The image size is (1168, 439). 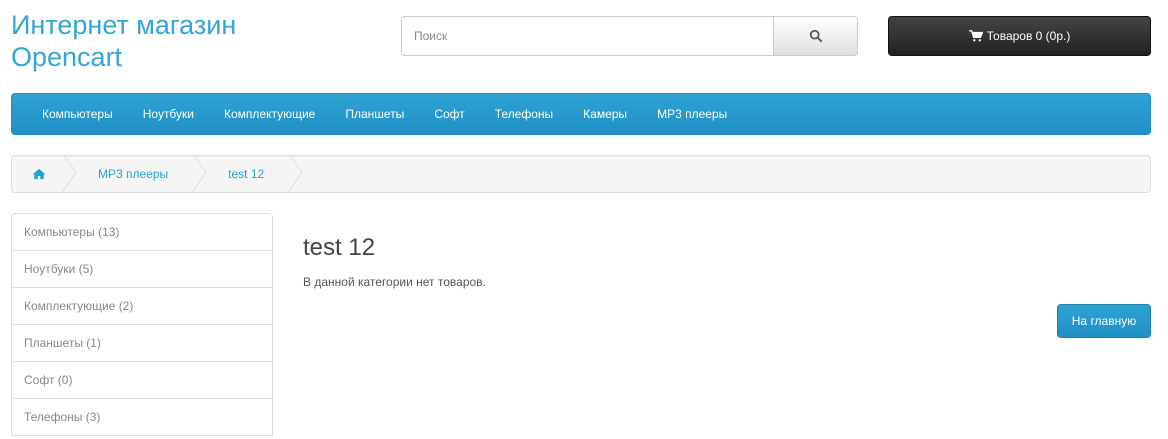 I want to click on sidebar-item-computers: Компьютеры (13), so click(x=142, y=232).